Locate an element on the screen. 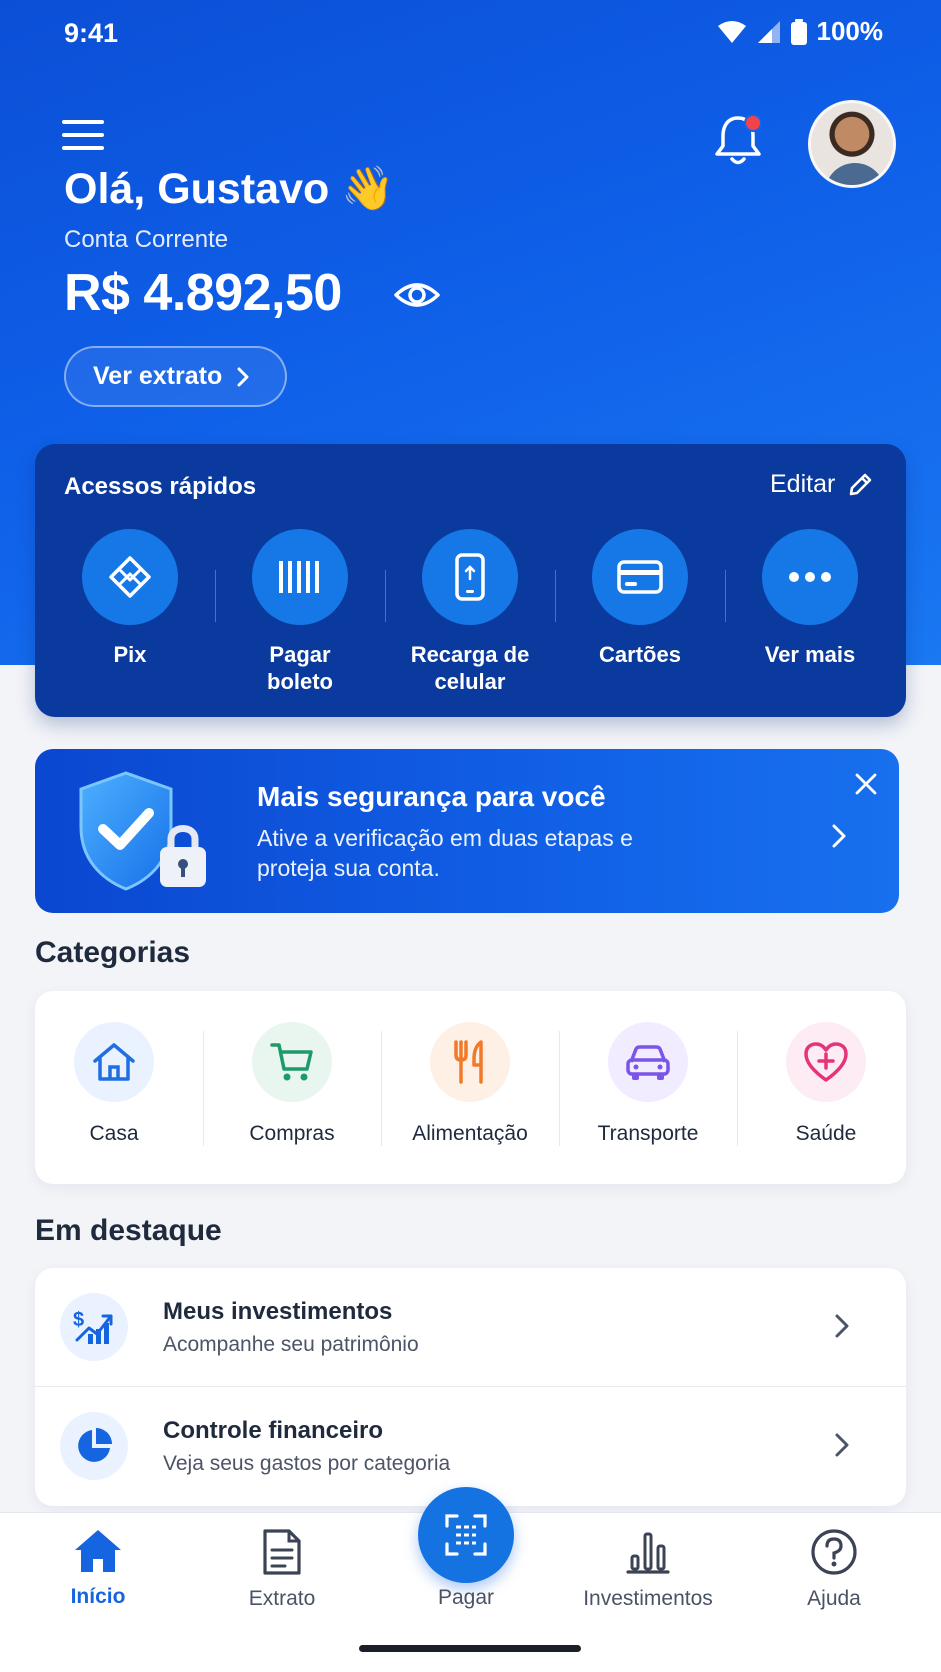 This screenshot has height=1672, width=941. category-label: Saúde is located at coordinates (826, 1133).